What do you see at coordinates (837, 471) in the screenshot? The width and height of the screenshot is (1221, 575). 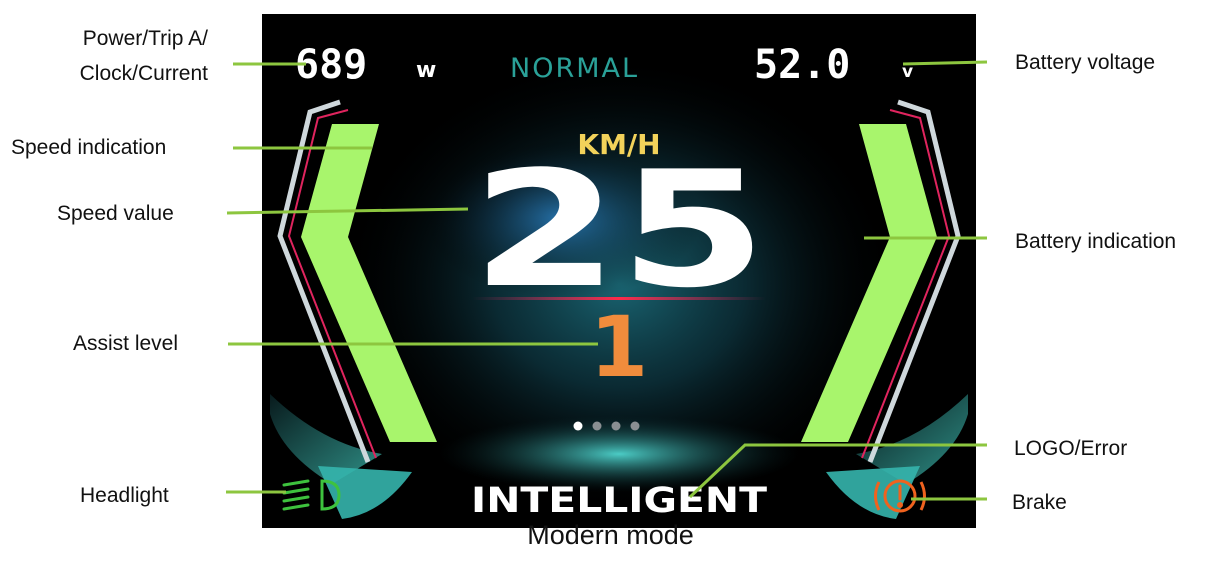 I see `leader-logo-error` at bounding box center [837, 471].